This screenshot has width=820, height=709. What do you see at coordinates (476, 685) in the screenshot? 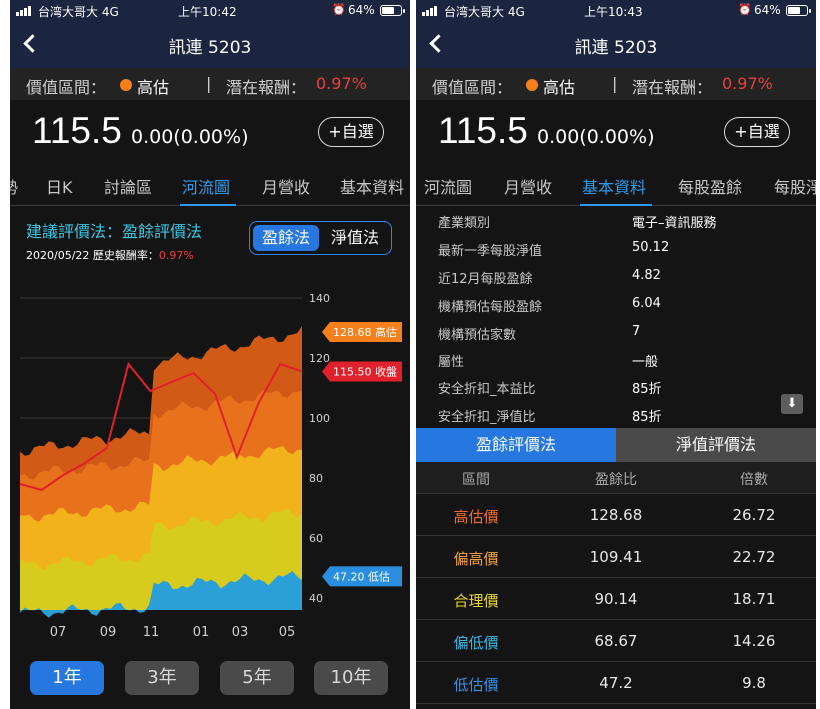
I see `row-range-name: 低估價` at bounding box center [476, 685].